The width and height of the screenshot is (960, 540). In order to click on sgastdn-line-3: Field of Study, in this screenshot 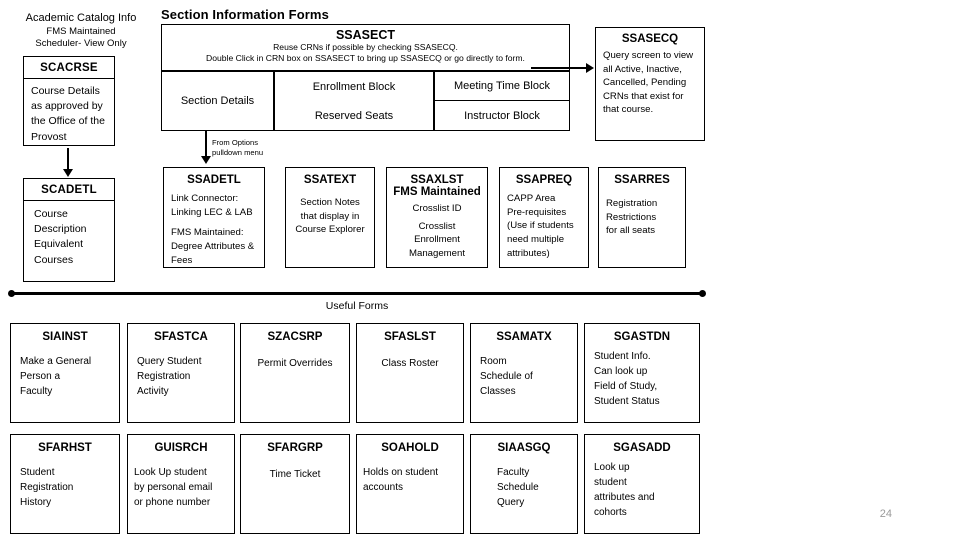, I will do `click(626, 386)`.